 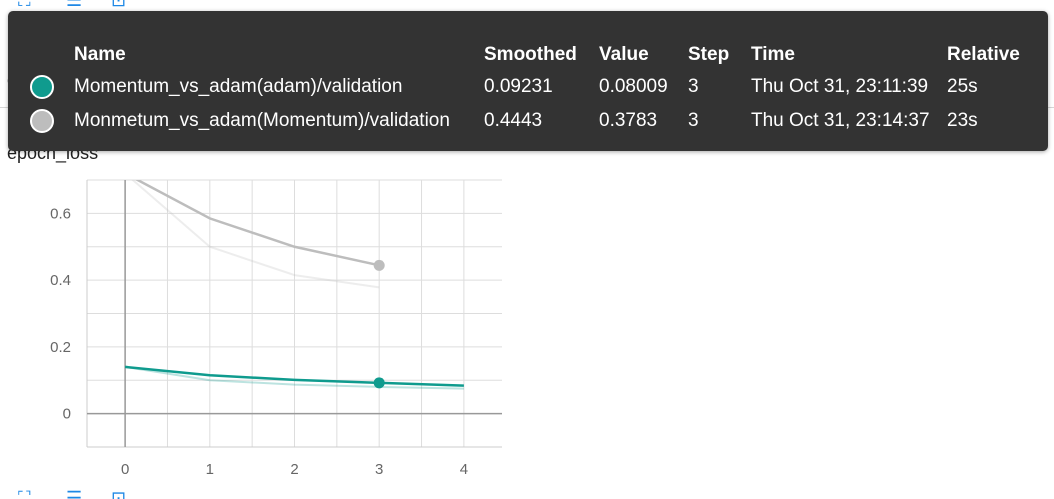 I want to click on header-smoothed: Smoothed, so click(x=530, y=54).